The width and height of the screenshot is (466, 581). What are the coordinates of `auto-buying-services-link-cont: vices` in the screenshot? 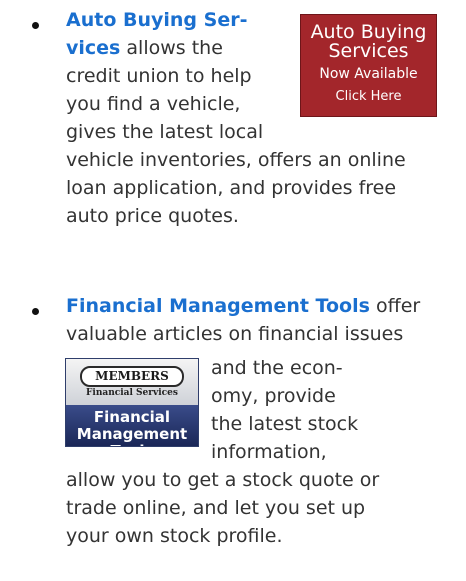 It's located at (93, 48).